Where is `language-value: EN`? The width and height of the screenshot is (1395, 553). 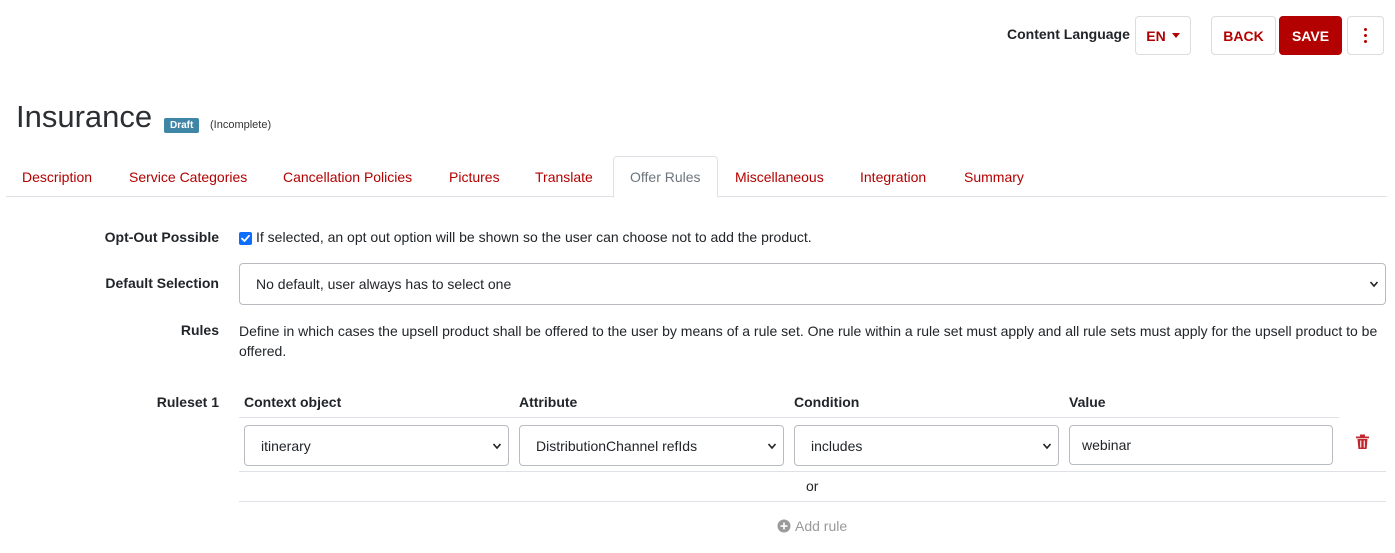 language-value: EN is located at coordinates (1156, 35).